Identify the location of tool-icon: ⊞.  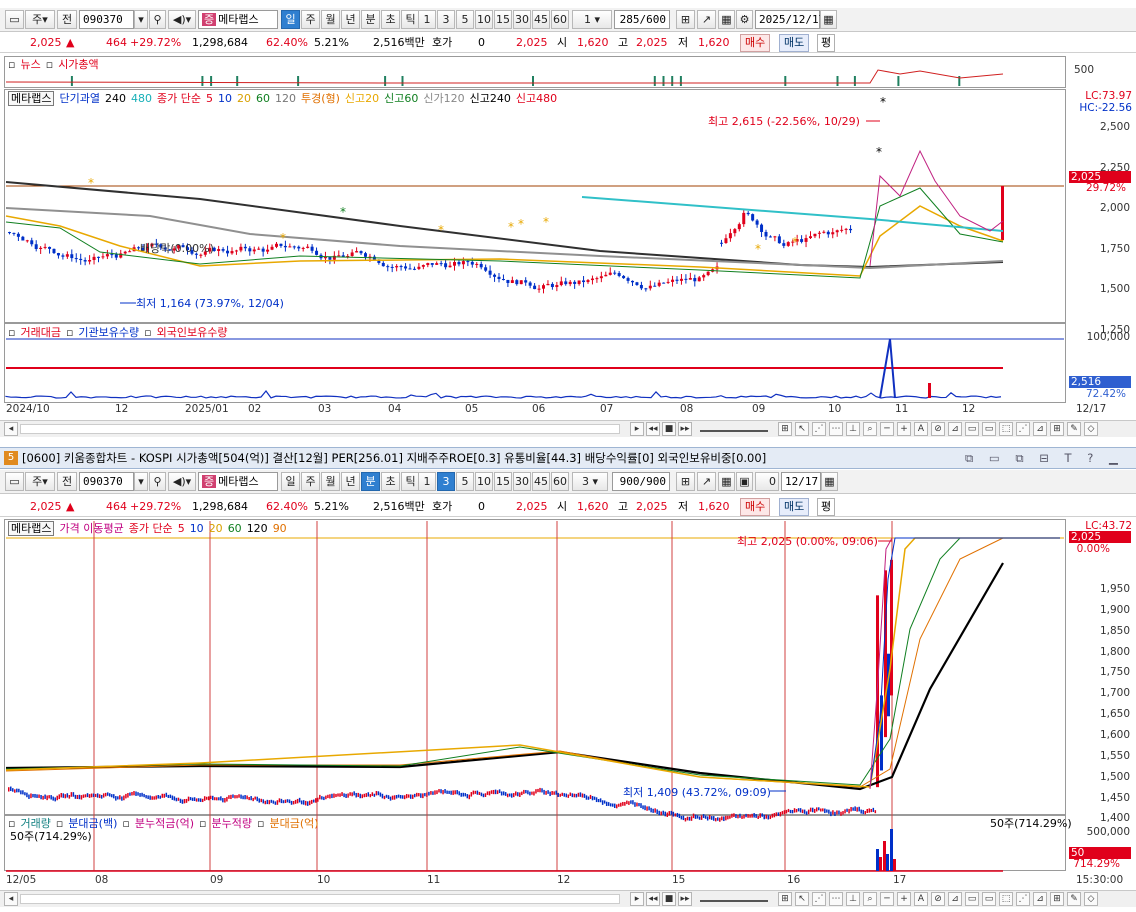
(685, 19).